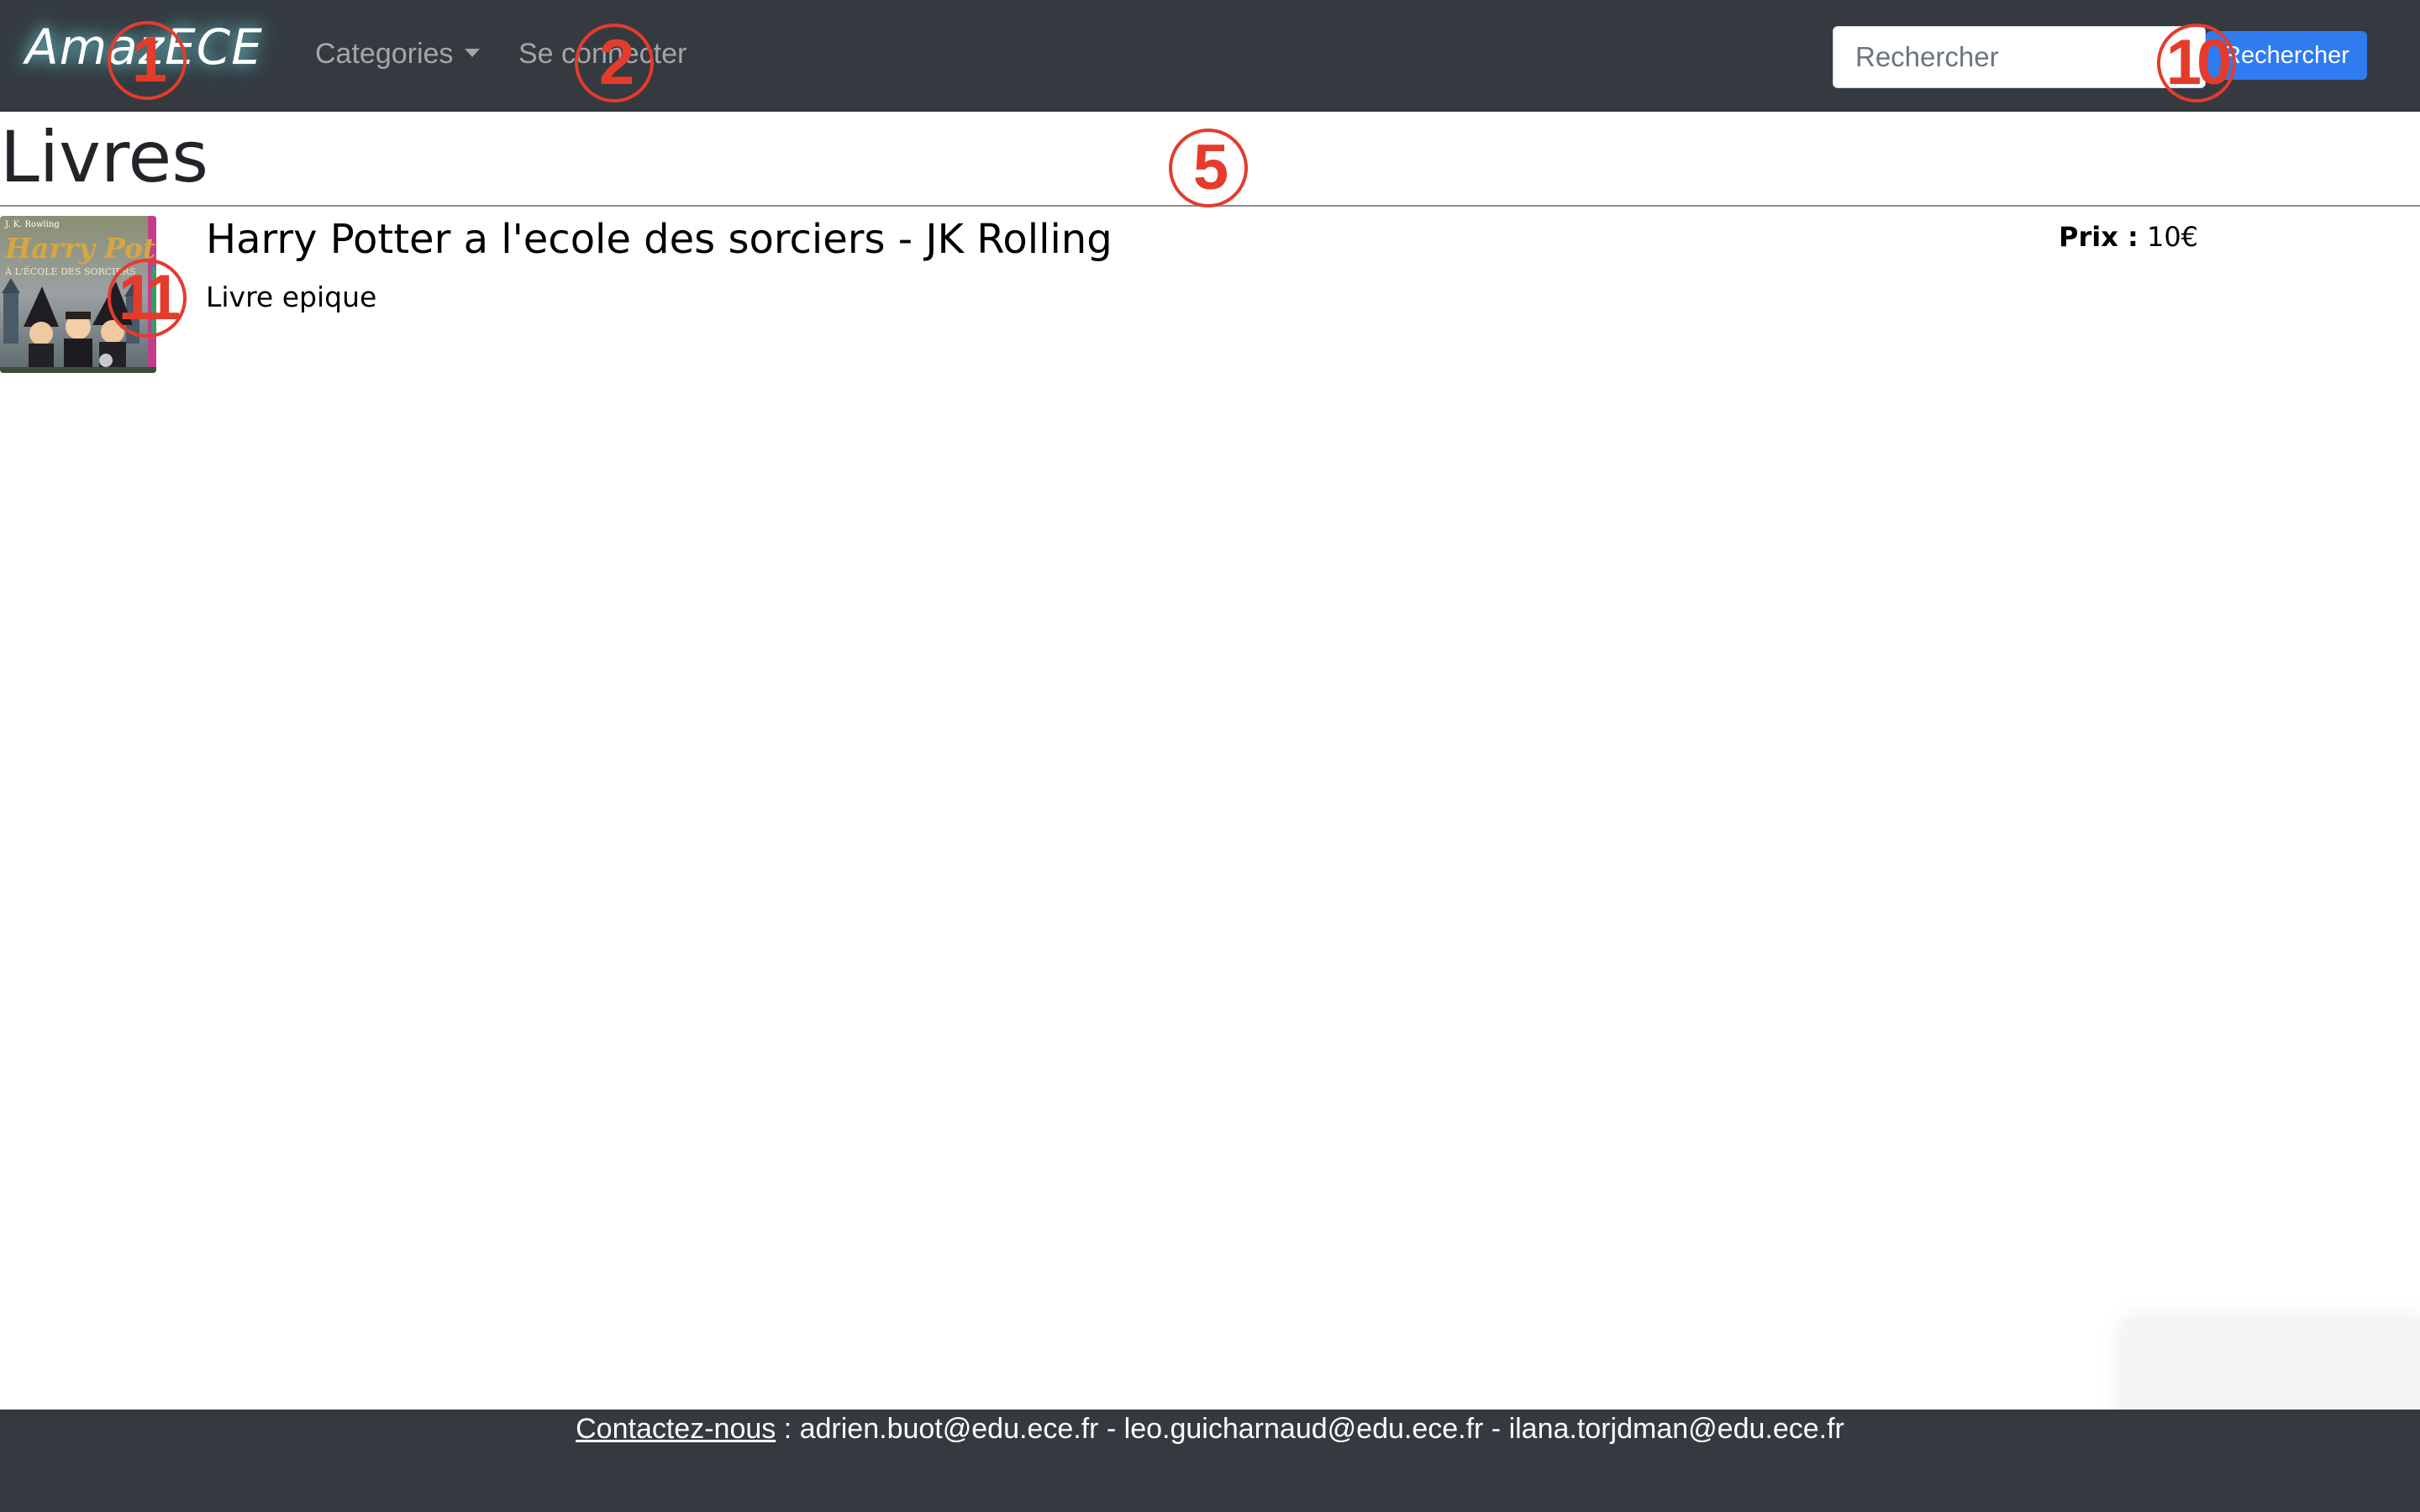  Describe the element at coordinates (144, 47) in the screenshot. I see `brand-logo: AmazECE` at that location.